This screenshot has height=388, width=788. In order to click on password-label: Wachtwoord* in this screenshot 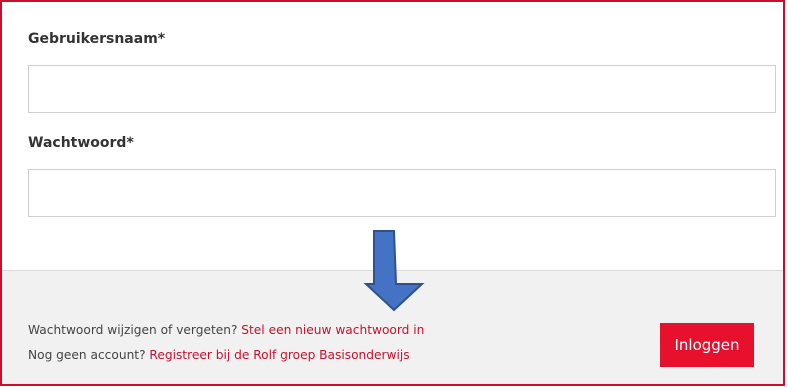, I will do `click(81, 143)`.